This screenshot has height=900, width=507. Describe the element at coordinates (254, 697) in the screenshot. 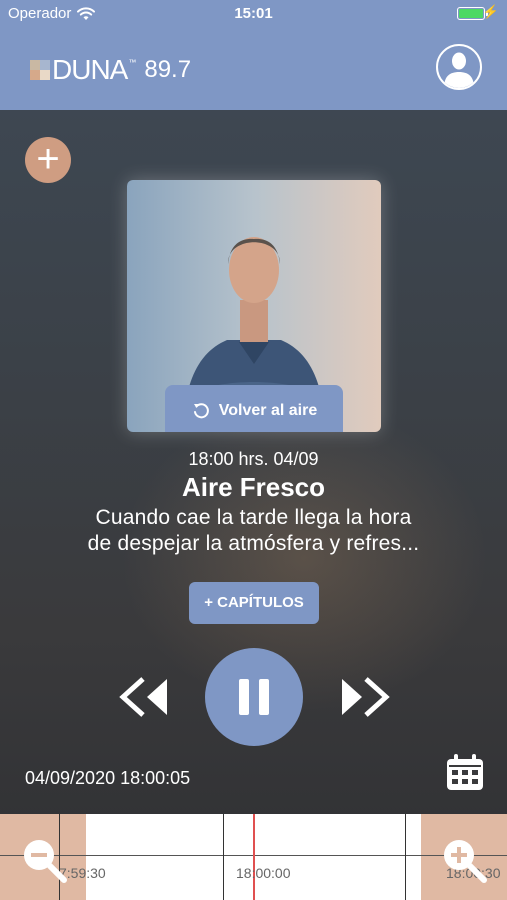

I see `pause-button` at that location.